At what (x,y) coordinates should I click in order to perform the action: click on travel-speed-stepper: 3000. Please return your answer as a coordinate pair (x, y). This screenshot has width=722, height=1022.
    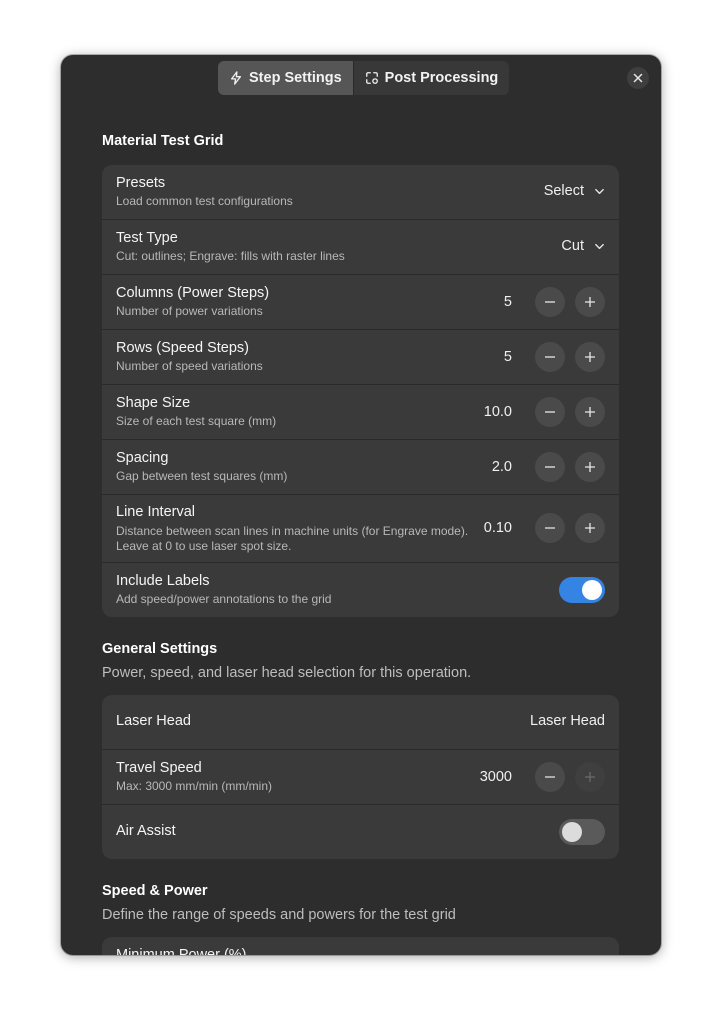
    Looking at the image, I should click on (542, 777).